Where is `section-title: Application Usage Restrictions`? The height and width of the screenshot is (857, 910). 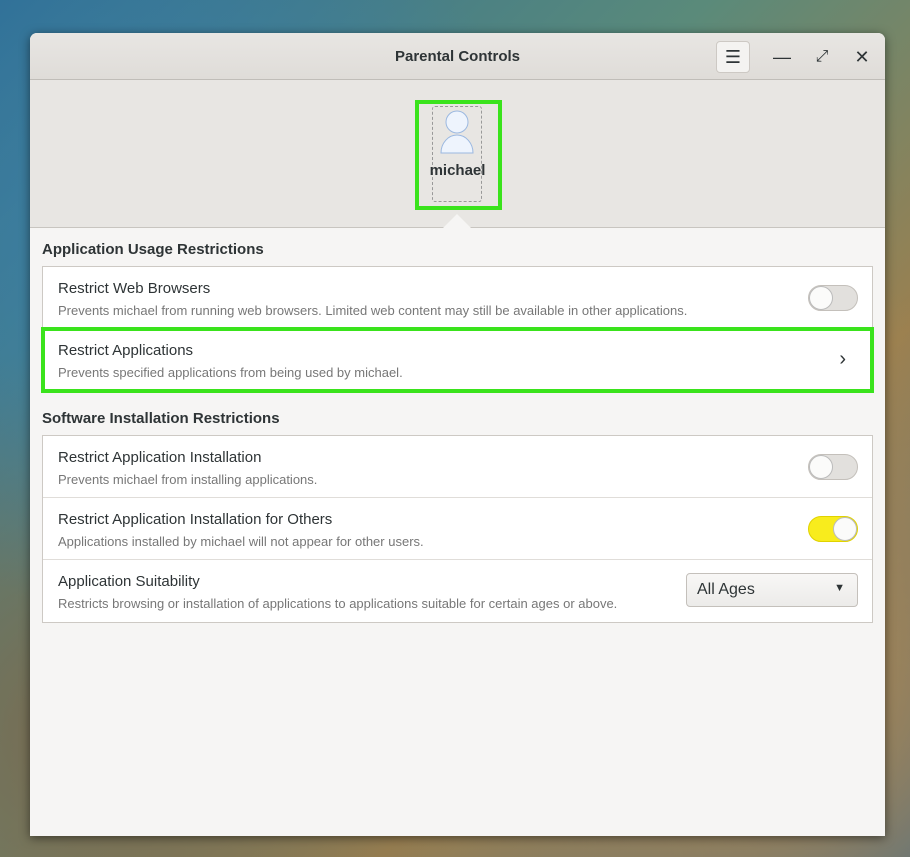 section-title: Application Usage Restrictions is located at coordinates (153, 249).